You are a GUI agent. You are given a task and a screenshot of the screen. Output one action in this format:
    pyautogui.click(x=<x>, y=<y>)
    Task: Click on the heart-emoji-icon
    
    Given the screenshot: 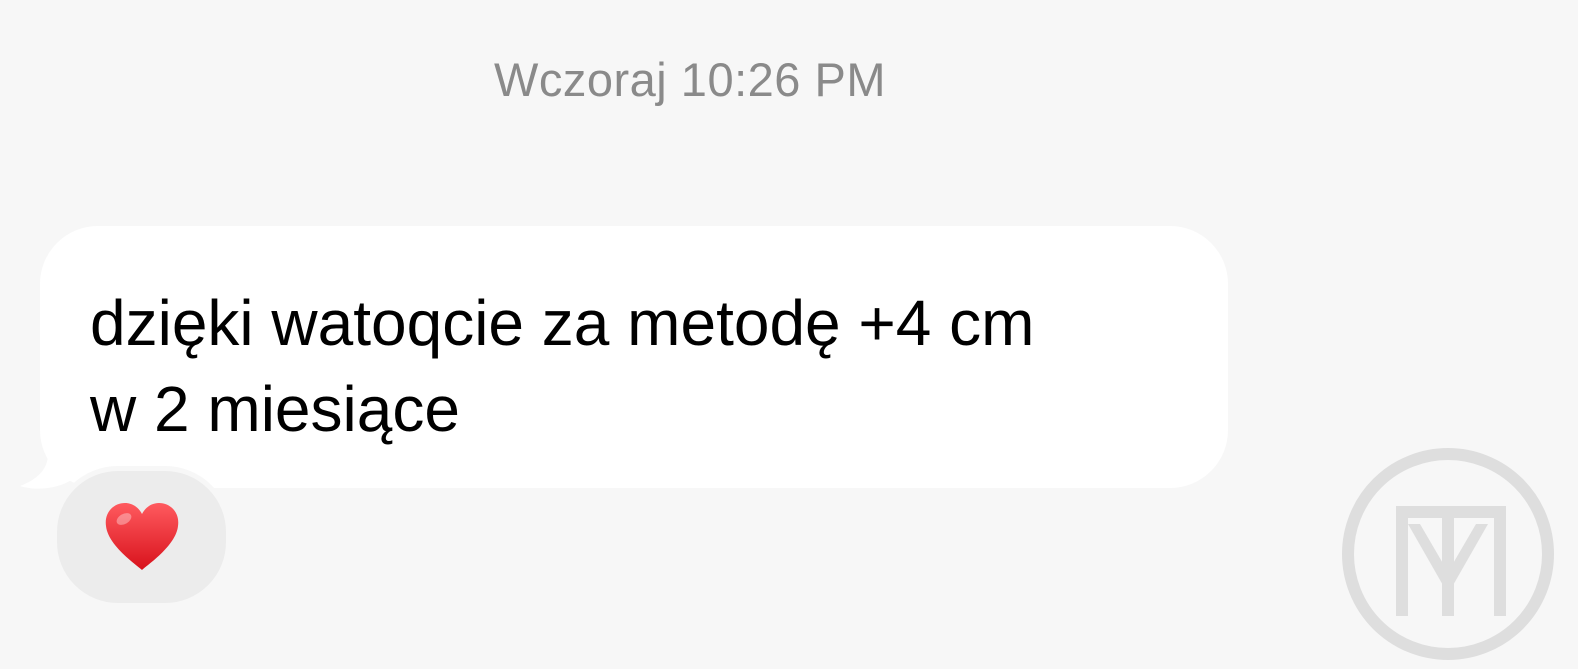 What is the action you would take?
    pyautogui.click(x=141, y=536)
    